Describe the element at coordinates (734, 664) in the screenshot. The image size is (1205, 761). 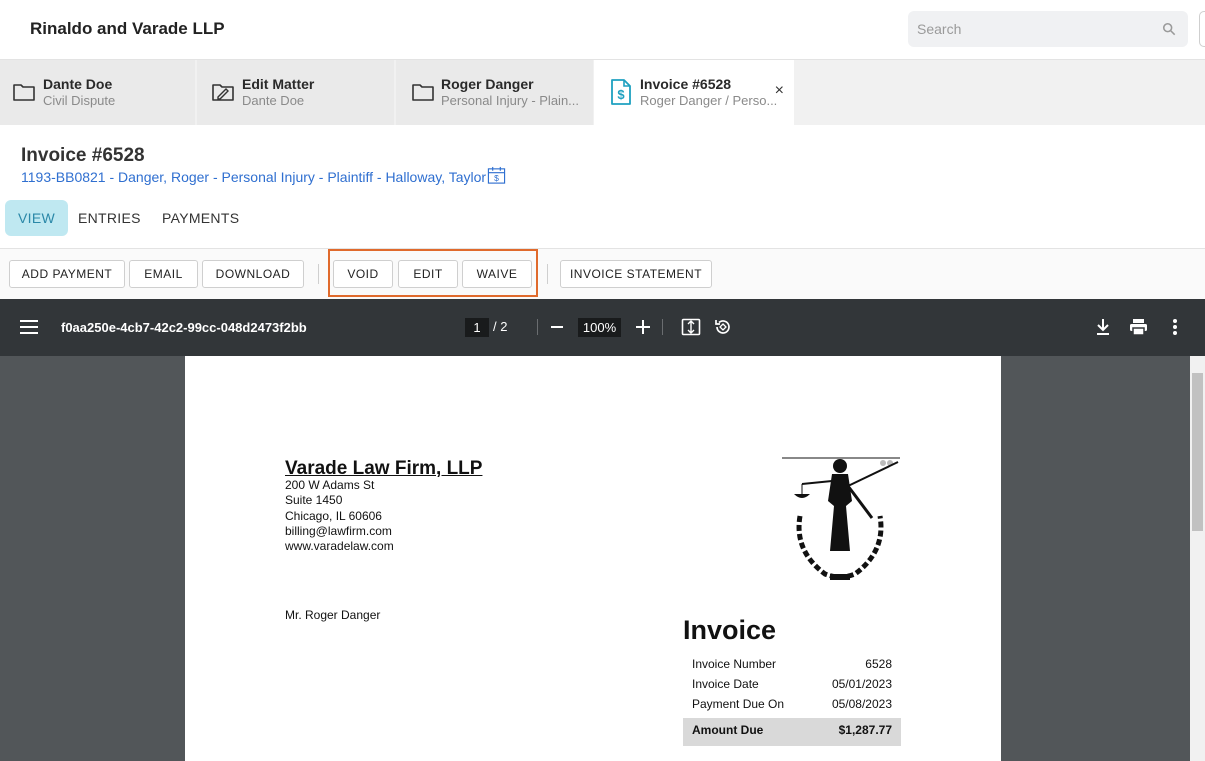
I see `invoice-number-label: Invoice Number` at that location.